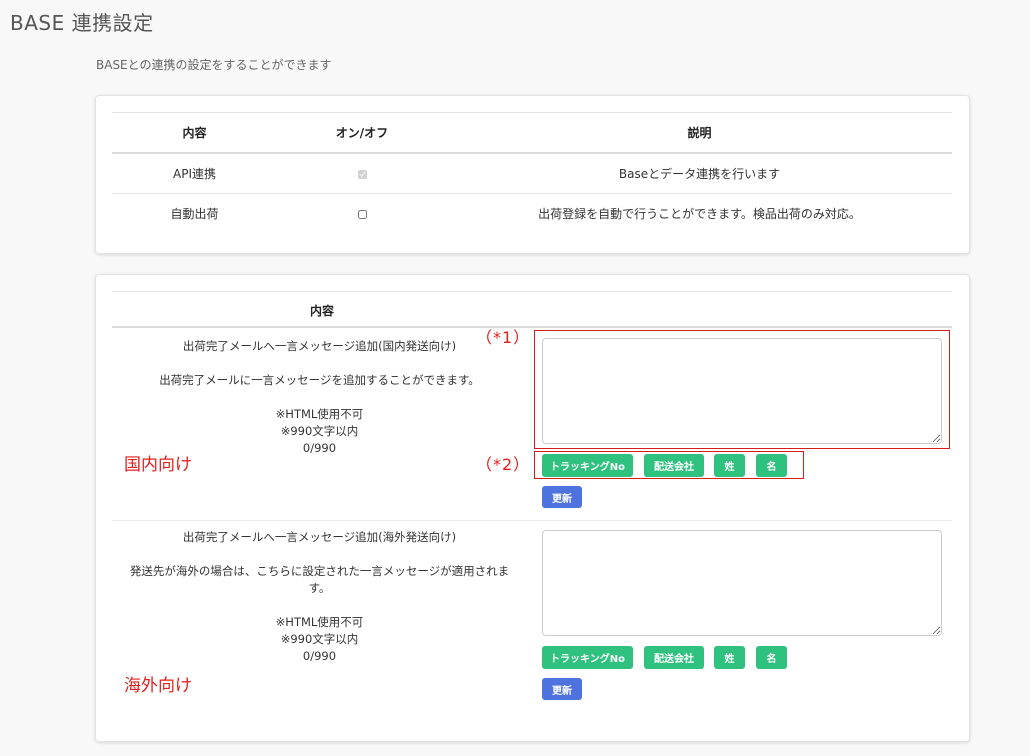 This screenshot has height=756, width=1030. I want to click on annotation-note-1: （*1）, so click(503, 337).